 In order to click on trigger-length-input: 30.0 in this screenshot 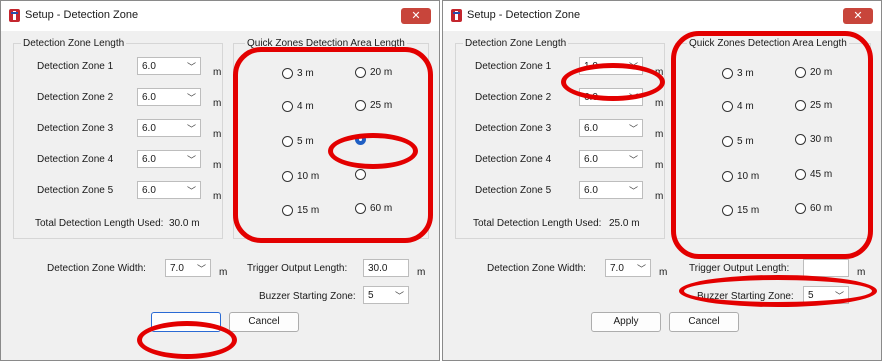, I will do `click(386, 268)`.